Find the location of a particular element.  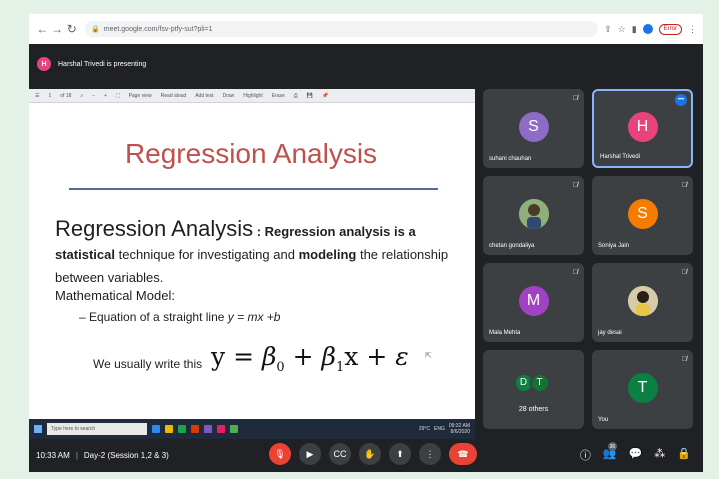

participant-name: chetan gondaliya is located at coordinates (512, 246).